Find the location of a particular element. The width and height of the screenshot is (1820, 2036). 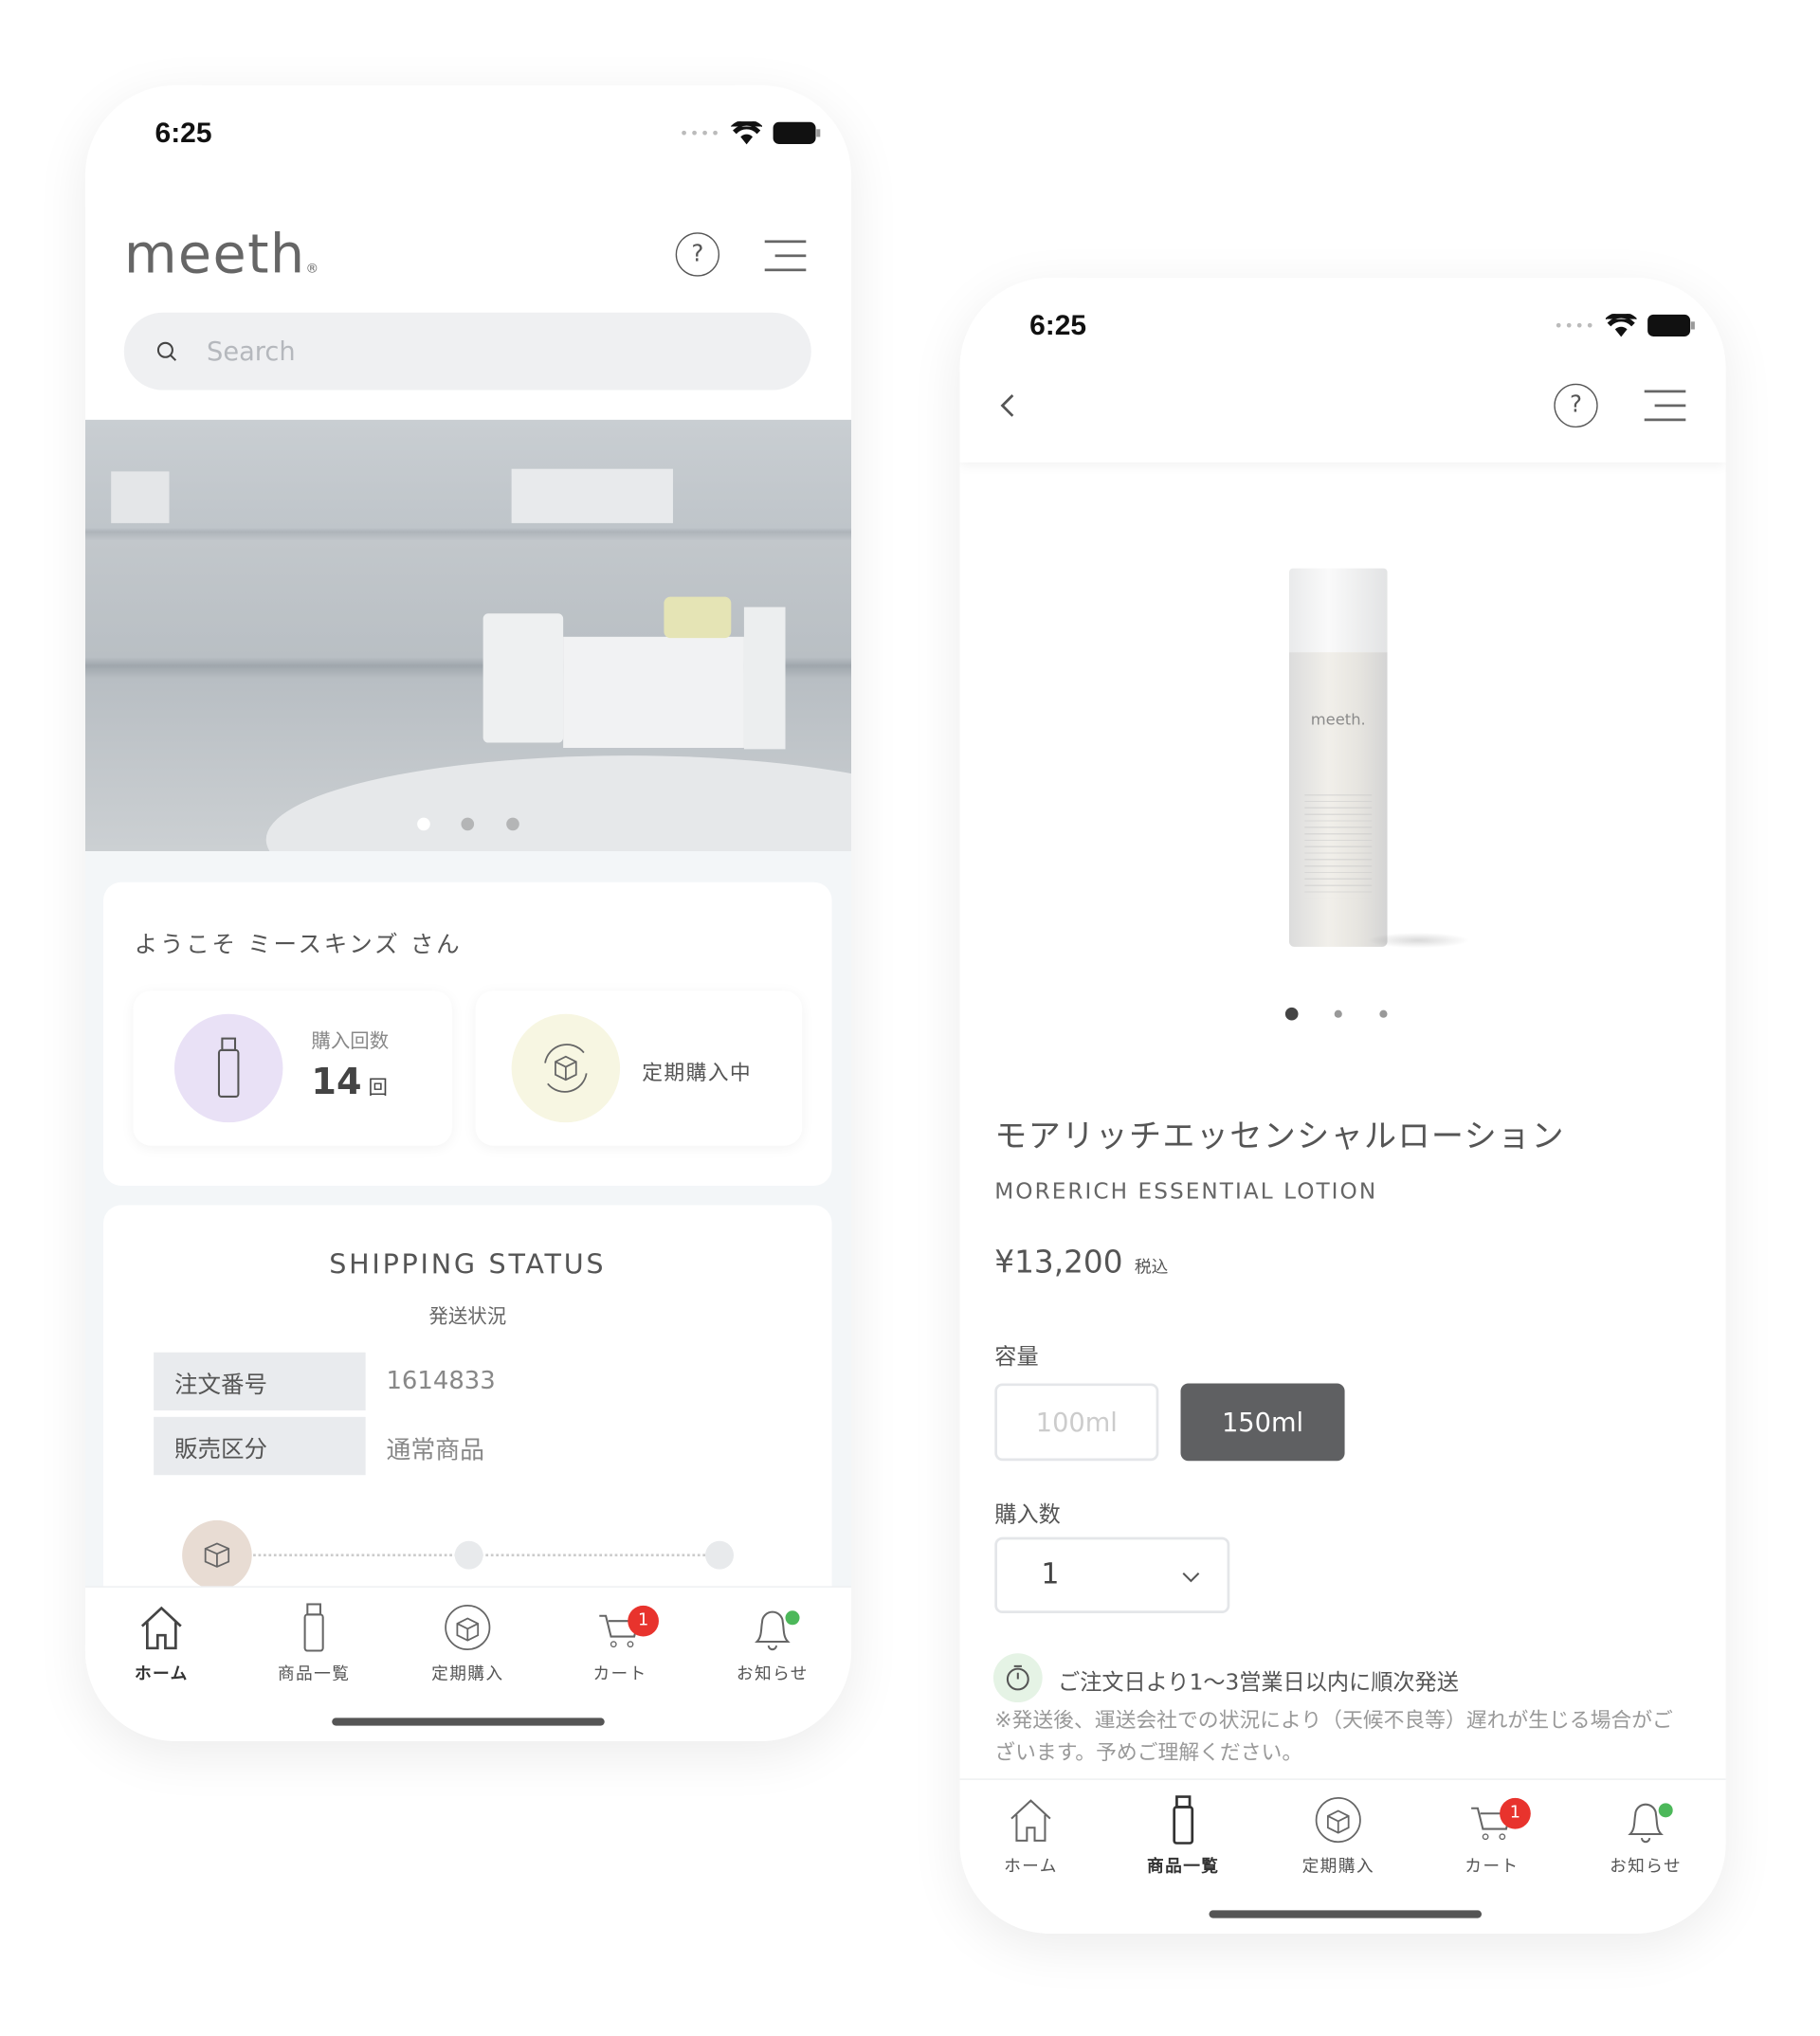

order-number-label: 注文番号 is located at coordinates (260, 1382).